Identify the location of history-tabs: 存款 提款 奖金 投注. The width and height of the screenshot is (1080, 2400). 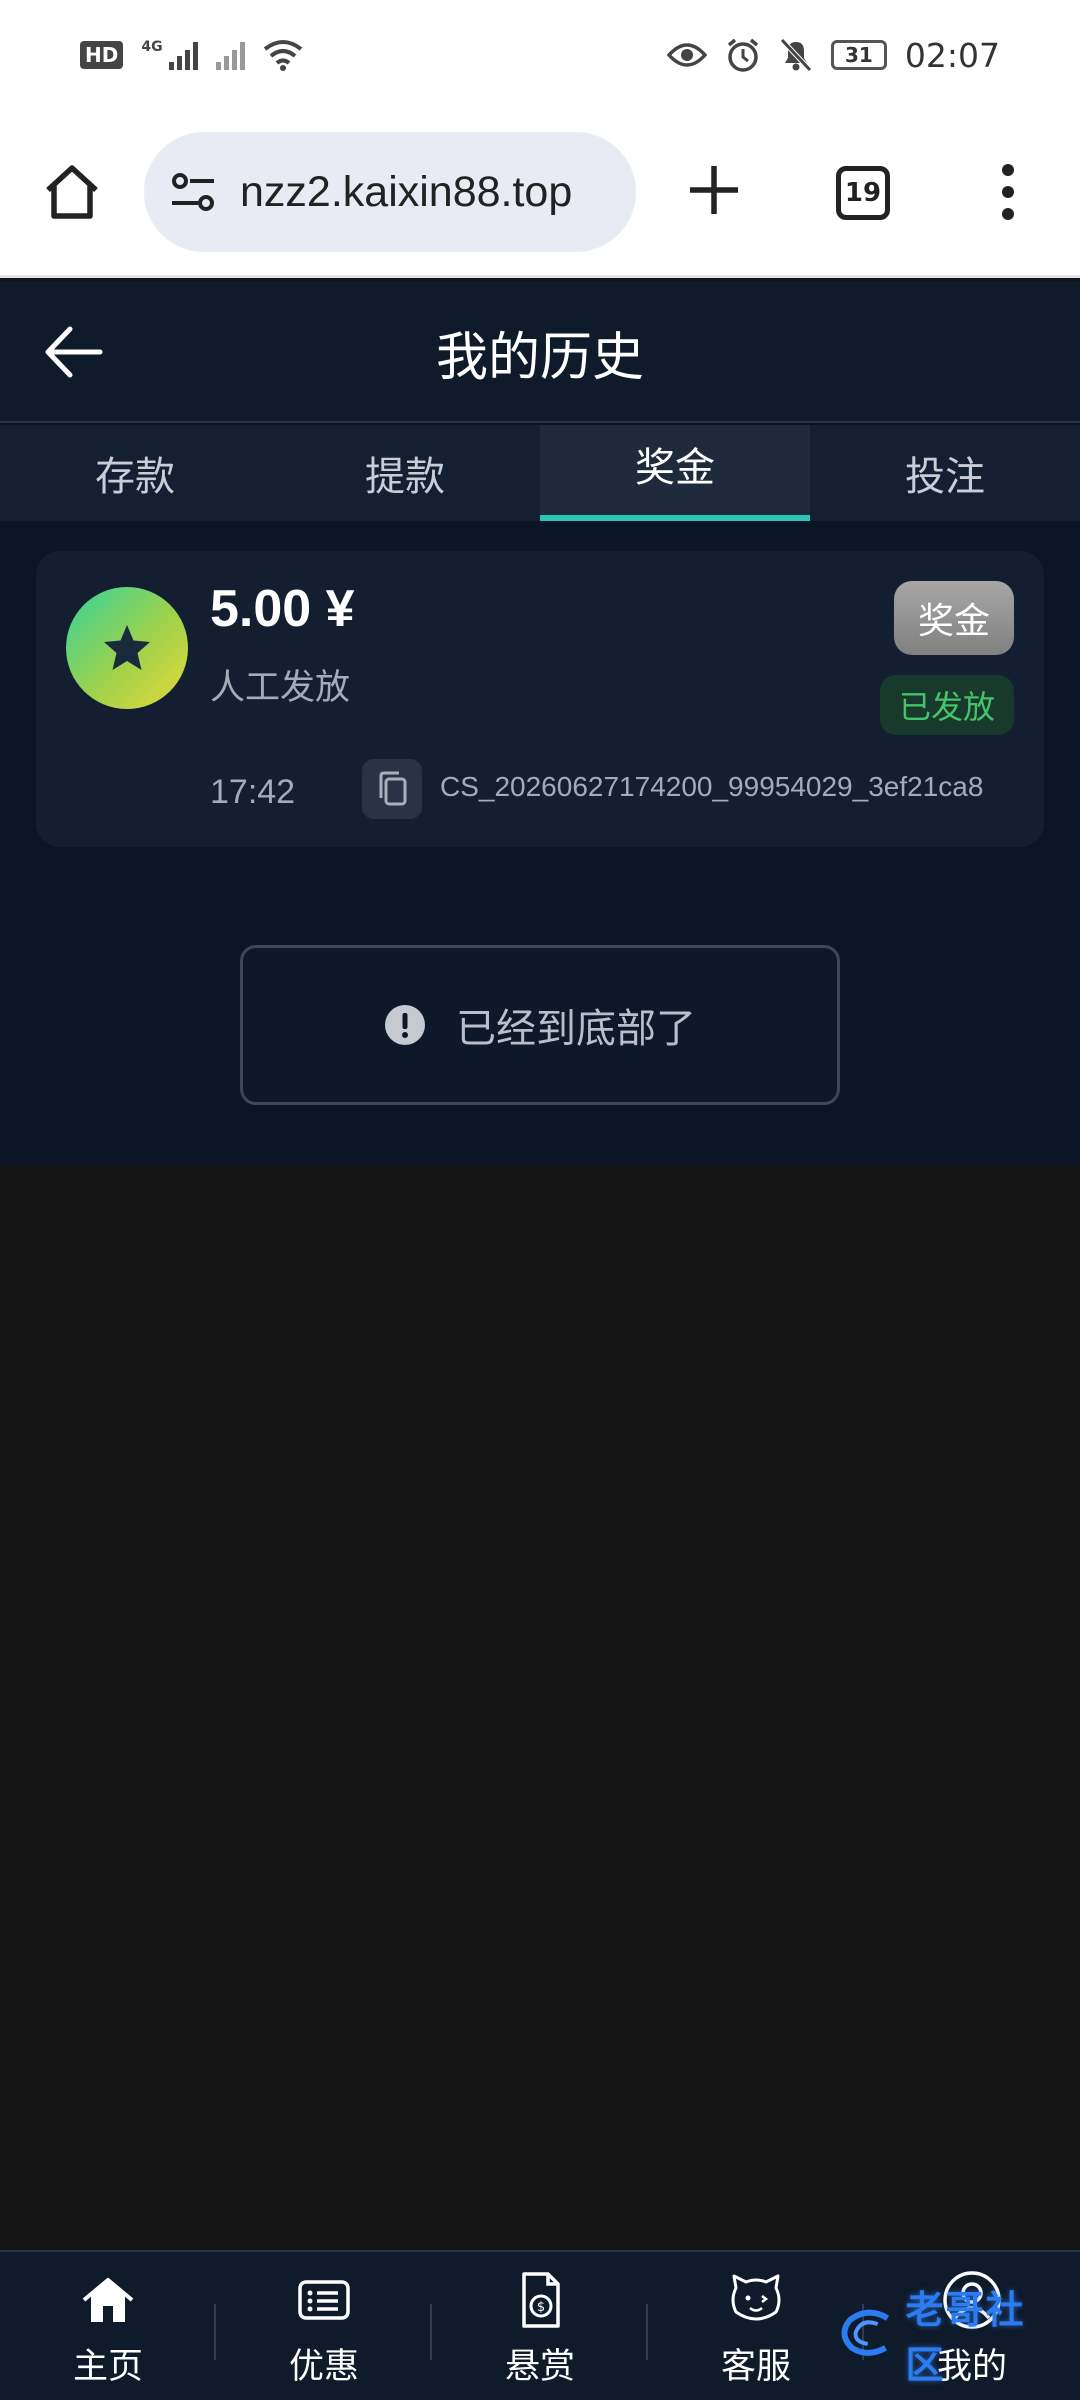
(540, 473).